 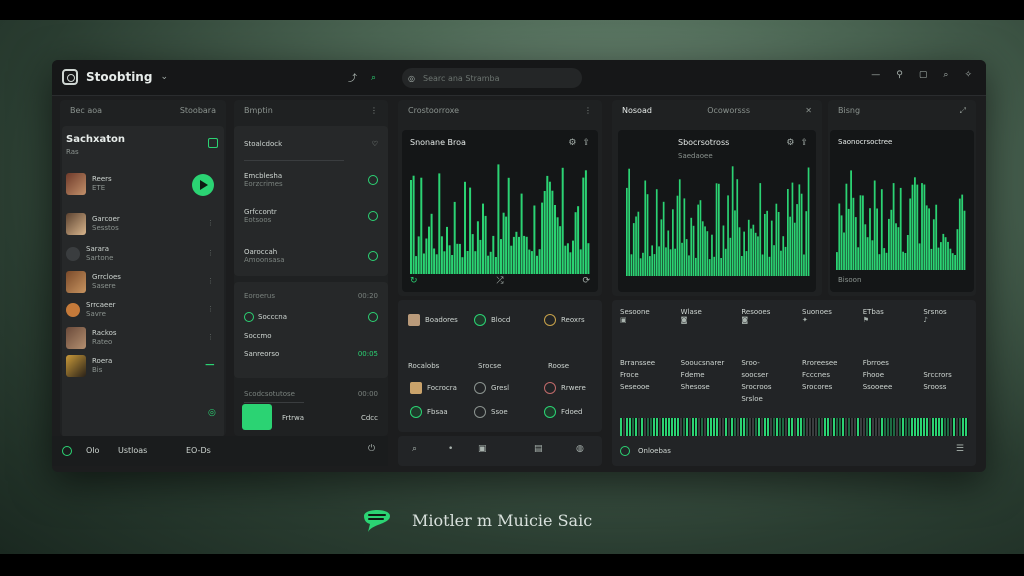 What do you see at coordinates (878, 387) in the screenshot?
I see `col-row: Ssooeee` at bounding box center [878, 387].